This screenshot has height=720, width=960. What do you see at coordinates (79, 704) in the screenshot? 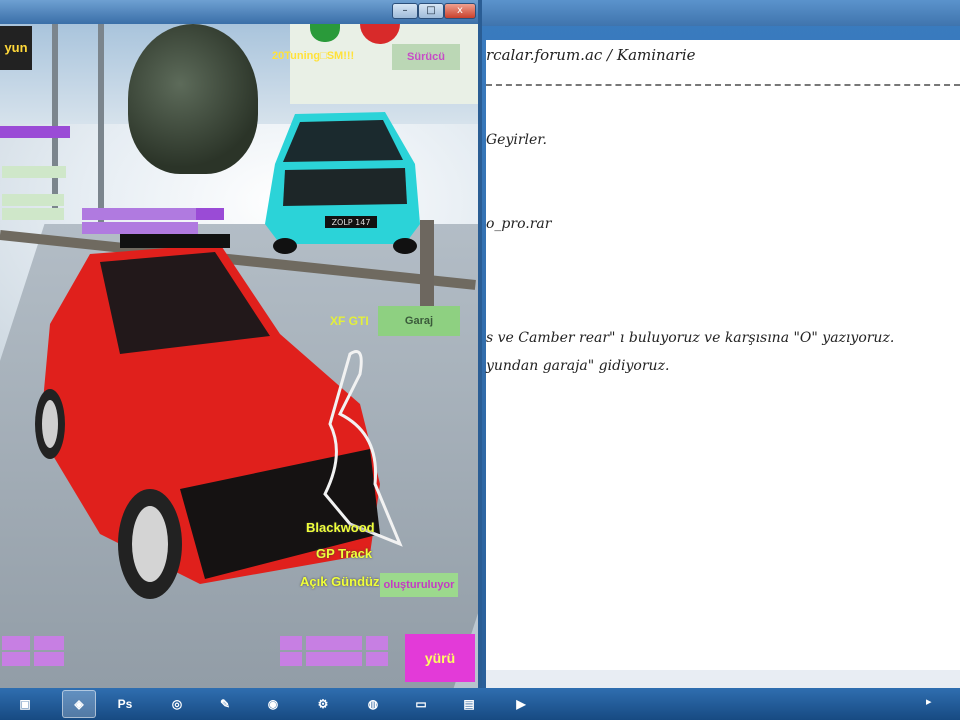
I see `game-app-icon: ◈` at bounding box center [79, 704].